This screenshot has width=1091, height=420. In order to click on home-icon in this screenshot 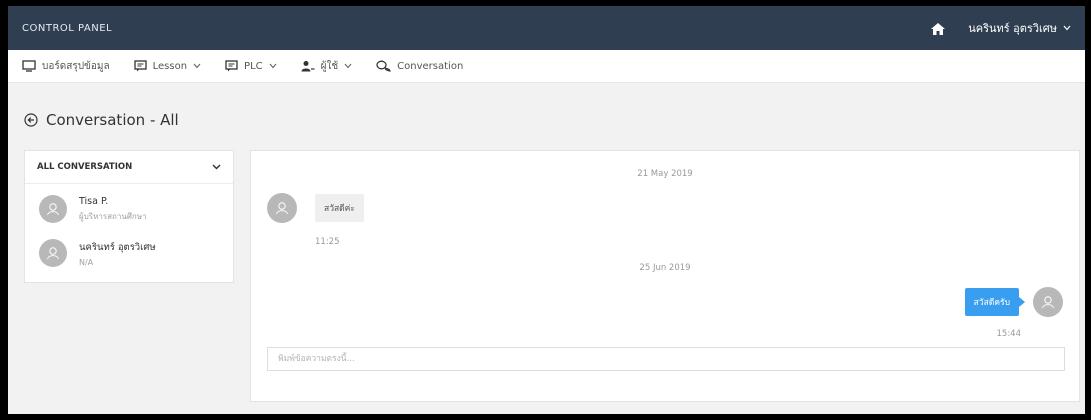, I will do `click(938, 28)`.